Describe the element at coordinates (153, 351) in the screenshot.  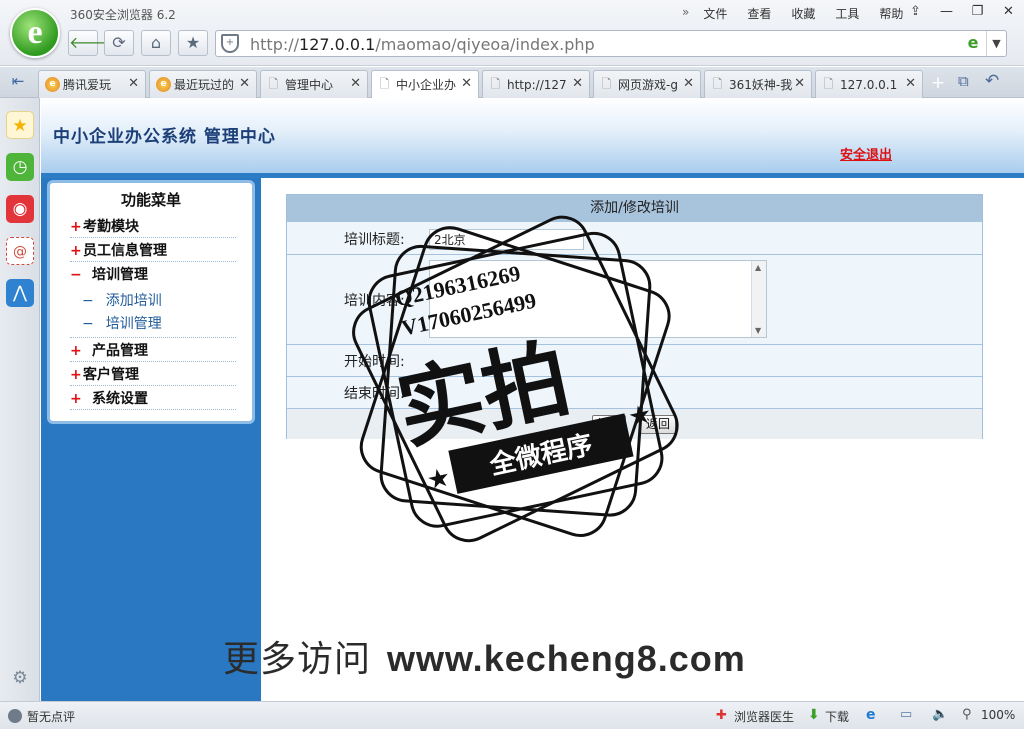
I see `menu-item-product: + 产品管理` at that location.